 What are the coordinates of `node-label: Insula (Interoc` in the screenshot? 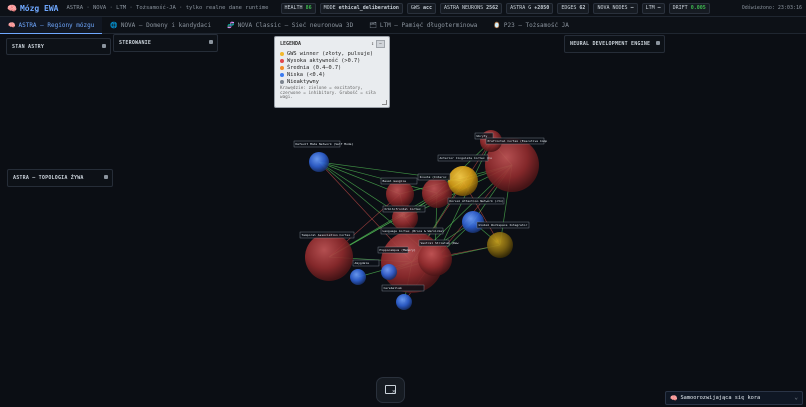 It's located at (434, 177).